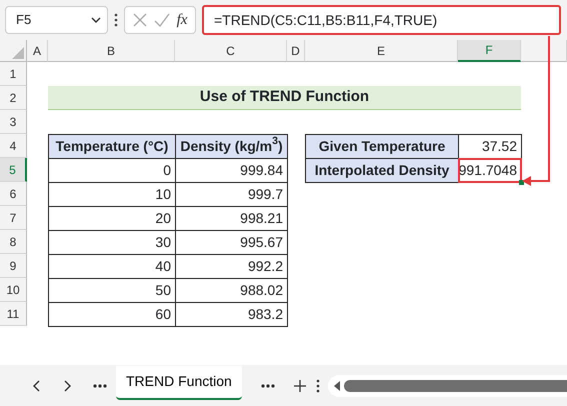 Image resolution: width=567 pixels, height=406 pixels. Describe the element at coordinates (13, 266) in the screenshot. I see `row-header: 9` at that location.